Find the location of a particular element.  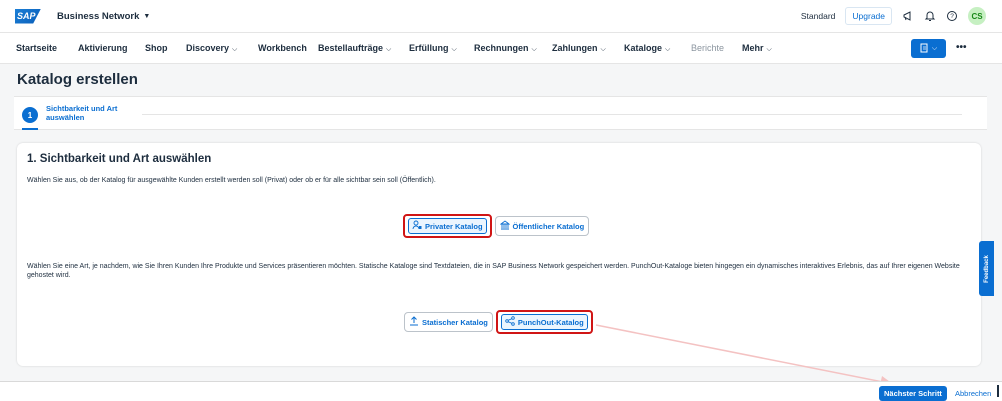

cancel-button: Abbrechen is located at coordinates (973, 393).